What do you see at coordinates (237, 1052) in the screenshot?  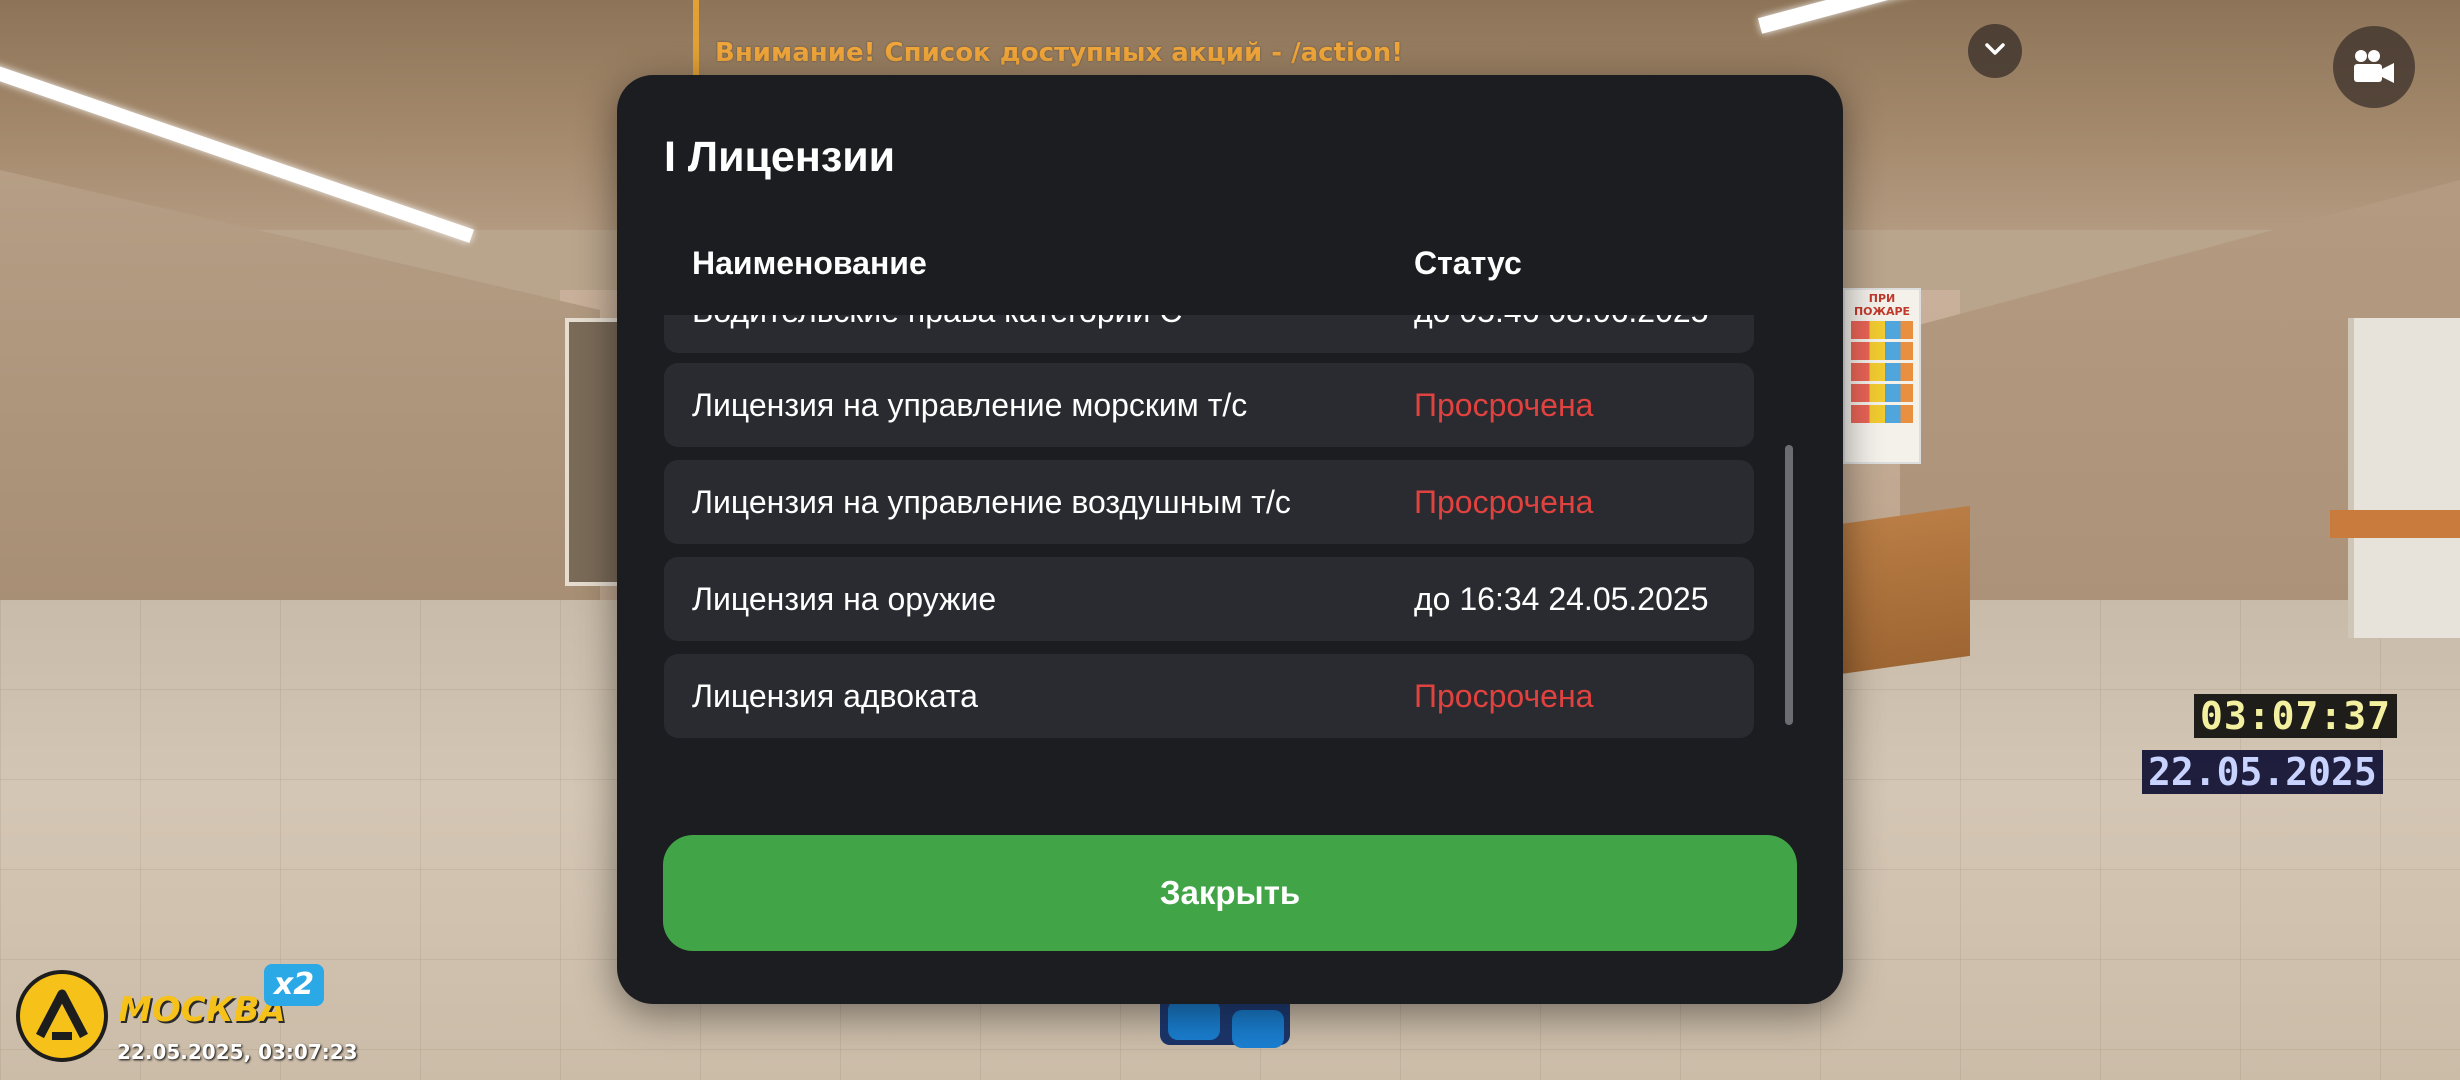 I see `server-timestamp: 22.05.2025, 03:07:23` at bounding box center [237, 1052].